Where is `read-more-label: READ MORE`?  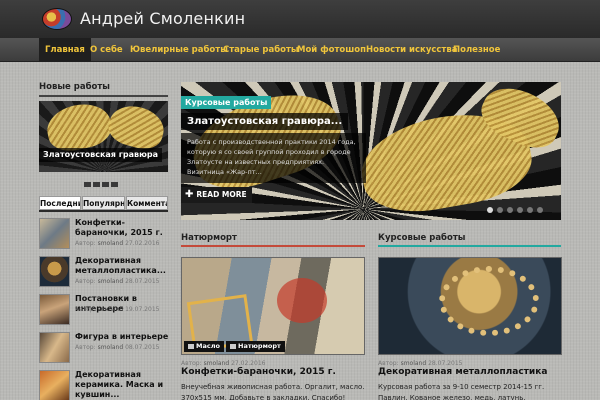
read-more-label: READ MORE is located at coordinates (221, 194).